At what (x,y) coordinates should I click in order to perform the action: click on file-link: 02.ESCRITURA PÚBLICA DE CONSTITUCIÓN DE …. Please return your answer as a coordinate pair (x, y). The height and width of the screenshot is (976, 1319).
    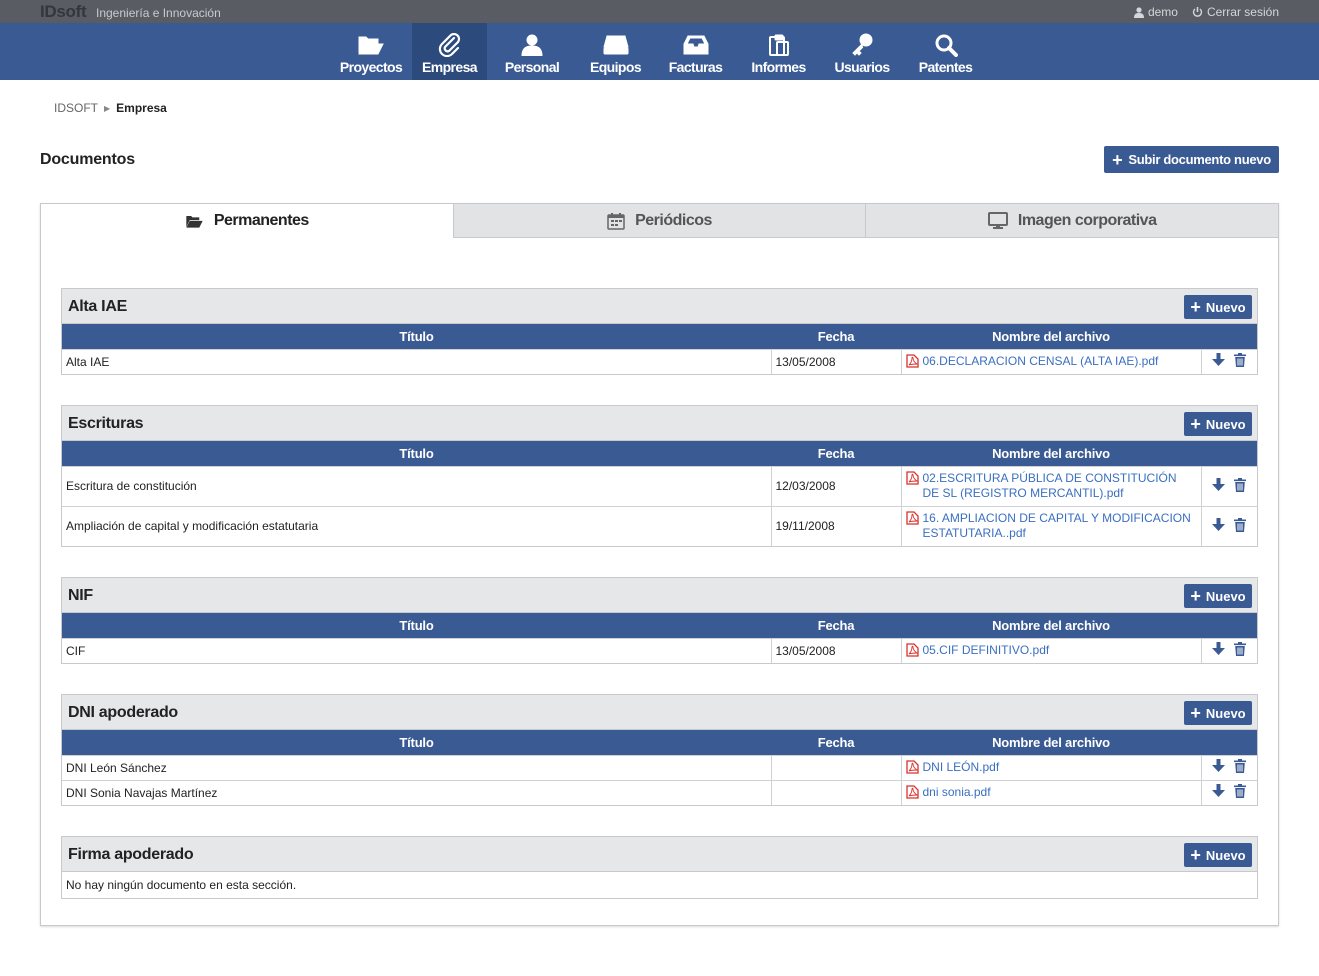
    Looking at the image, I should click on (1060, 486).